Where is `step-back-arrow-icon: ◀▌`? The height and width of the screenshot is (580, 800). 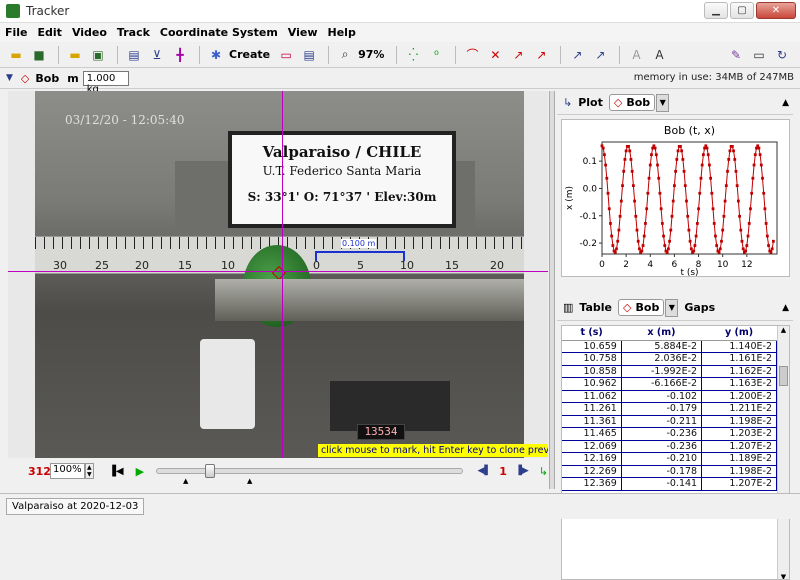 step-back-arrow-icon: ◀▌ is located at coordinates (484, 471).